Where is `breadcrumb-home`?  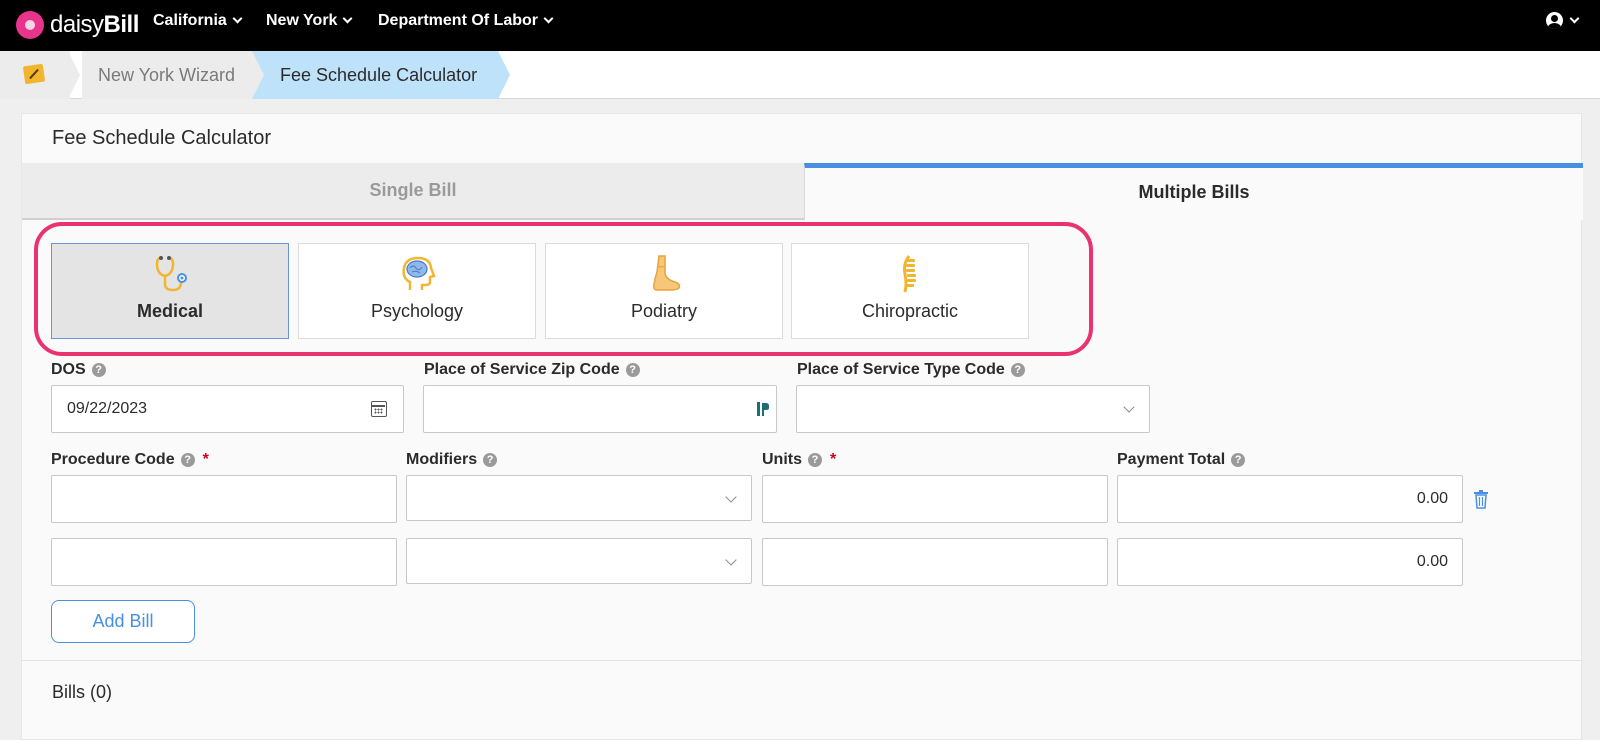
breadcrumb-home is located at coordinates (35, 75).